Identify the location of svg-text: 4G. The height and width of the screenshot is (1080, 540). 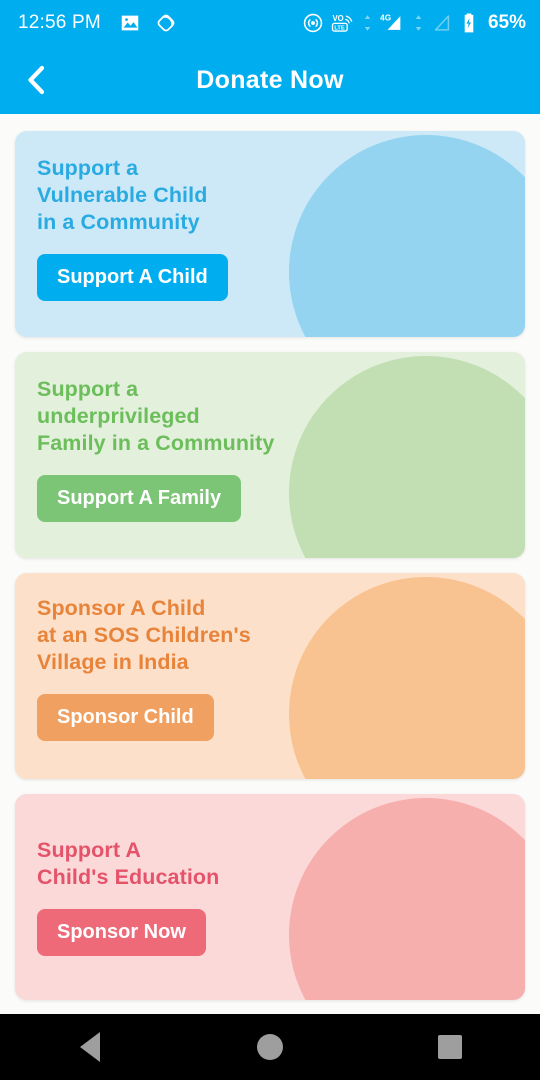
(385, 17).